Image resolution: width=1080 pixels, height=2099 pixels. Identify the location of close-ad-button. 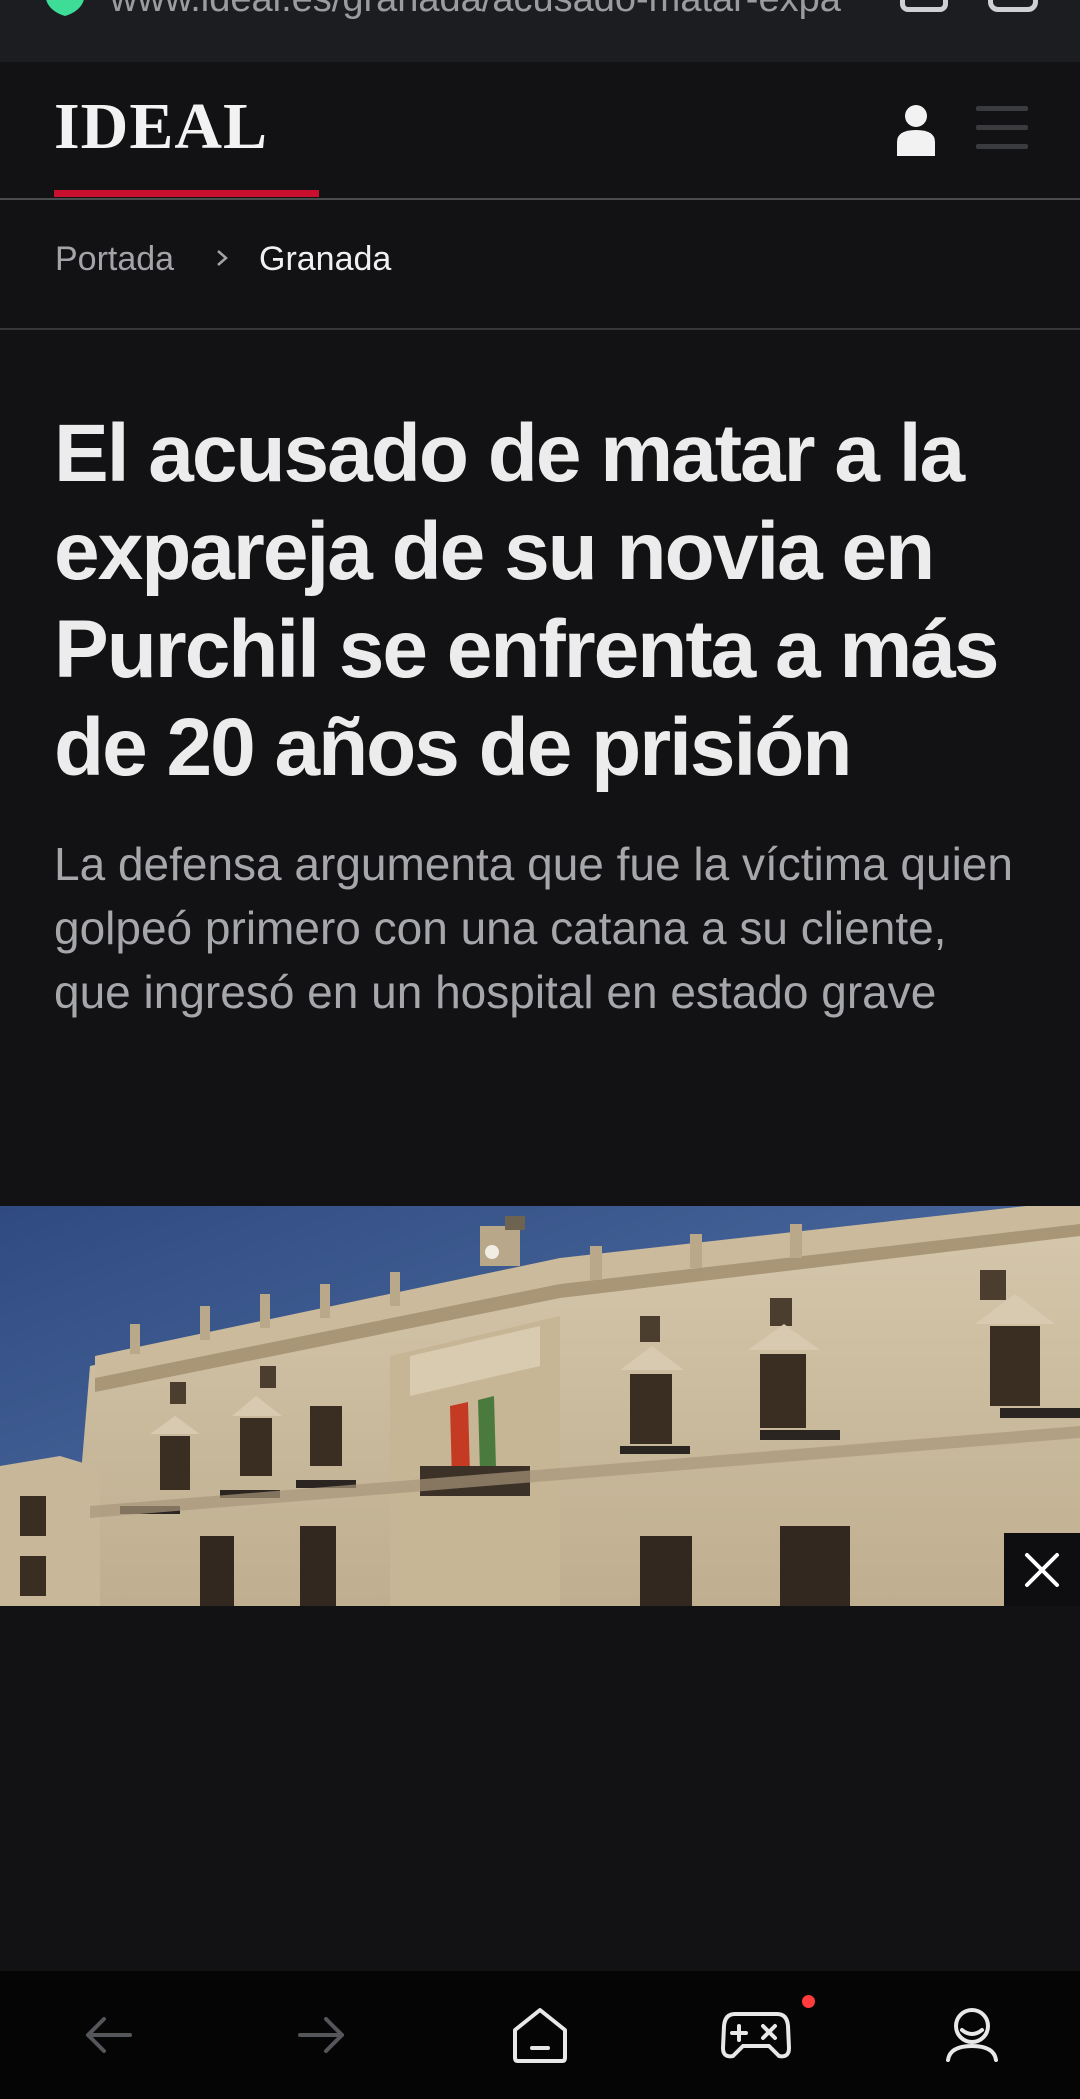
(1042, 1570).